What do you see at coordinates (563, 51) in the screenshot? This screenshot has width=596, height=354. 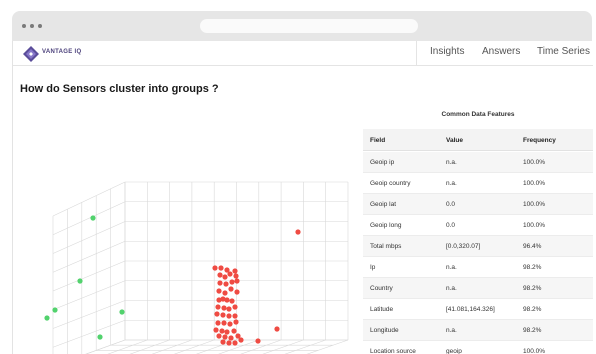 I see `nav-time-series: Time Series` at bounding box center [563, 51].